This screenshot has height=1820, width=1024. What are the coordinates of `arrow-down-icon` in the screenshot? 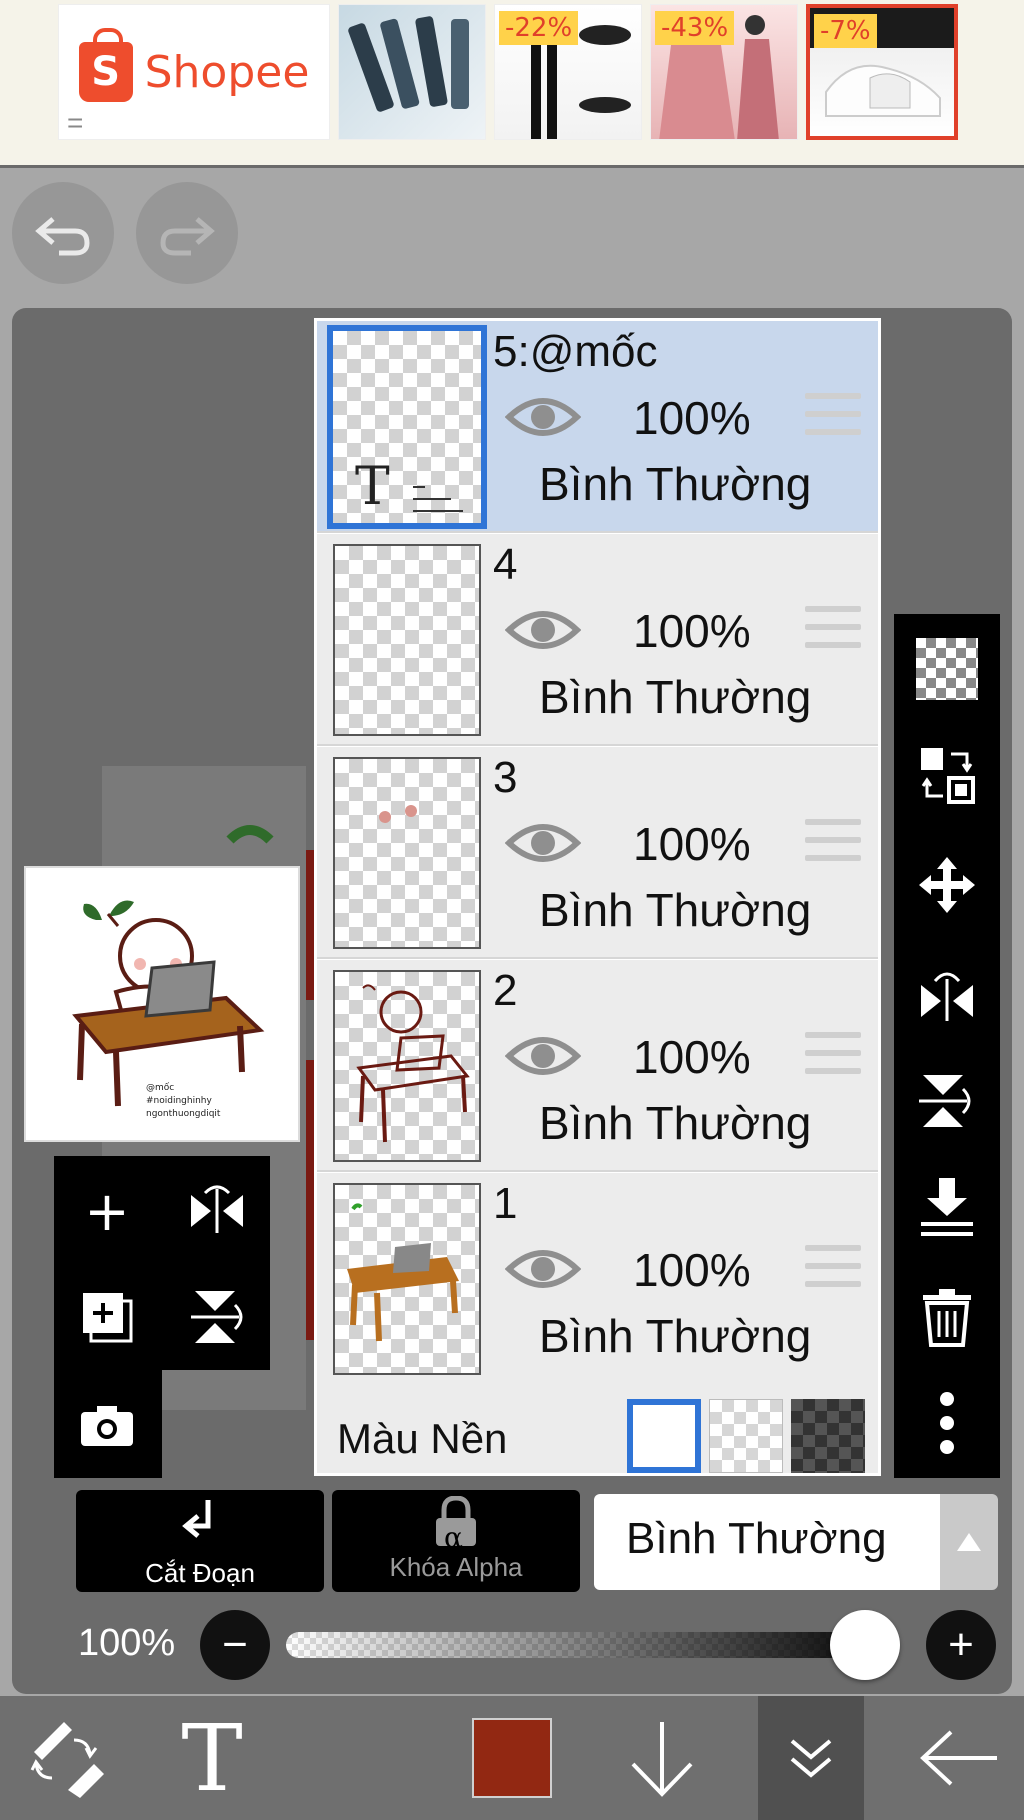 It's located at (662, 1759).